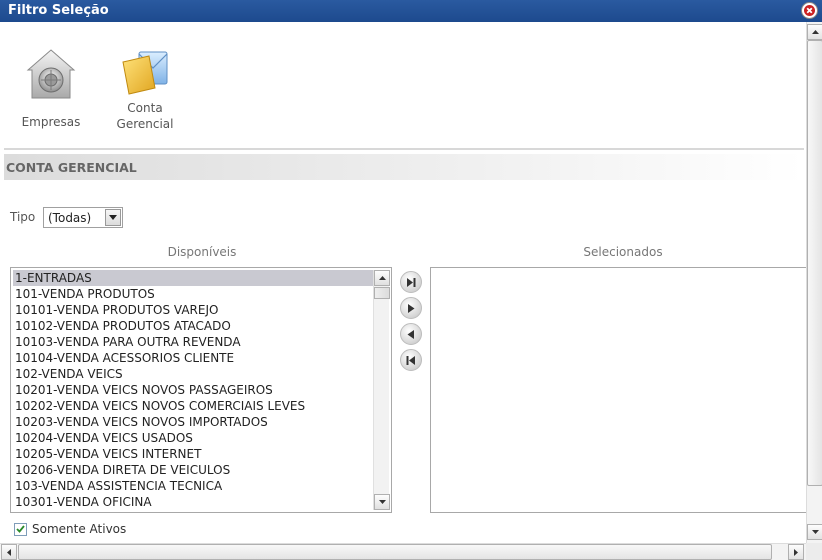 This screenshot has width=822, height=560. Describe the element at coordinates (381, 390) in the screenshot. I see `available-list-scrollbar` at that location.